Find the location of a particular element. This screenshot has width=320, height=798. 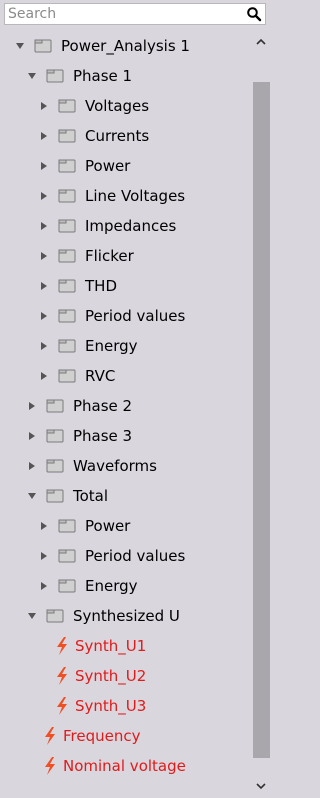

tree-item-currents: Currents is located at coordinates (143, 136).